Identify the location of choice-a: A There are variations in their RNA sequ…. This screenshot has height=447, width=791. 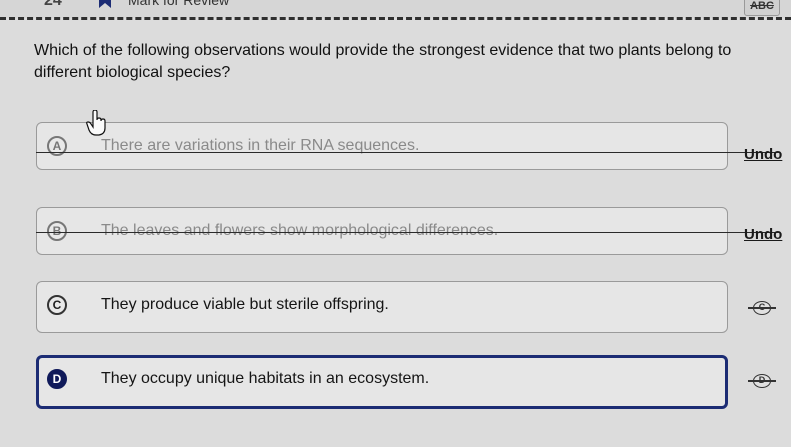
(382, 146).